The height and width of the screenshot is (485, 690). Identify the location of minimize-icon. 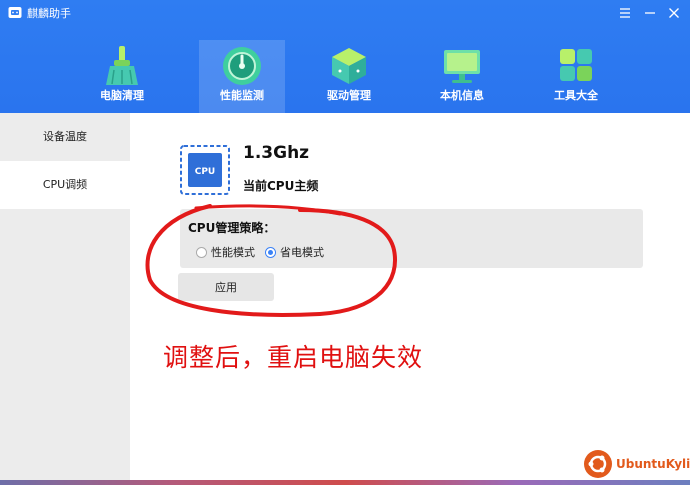
(650, 13).